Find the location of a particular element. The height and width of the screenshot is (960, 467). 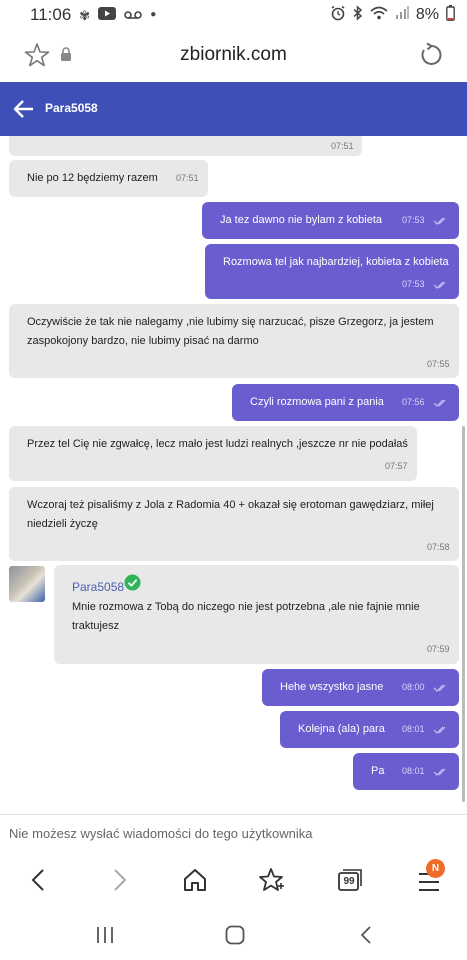

url-text: zbiornik.com is located at coordinates (233, 55).